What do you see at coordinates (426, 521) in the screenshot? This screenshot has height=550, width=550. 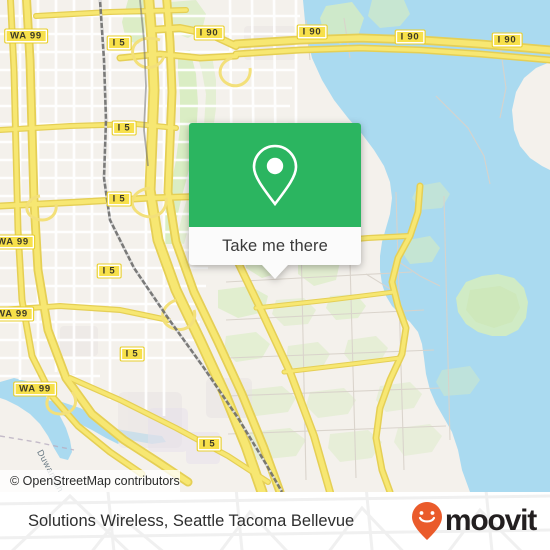 I see `moovit-smiley-pin-icon` at bounding box center [426, 521].